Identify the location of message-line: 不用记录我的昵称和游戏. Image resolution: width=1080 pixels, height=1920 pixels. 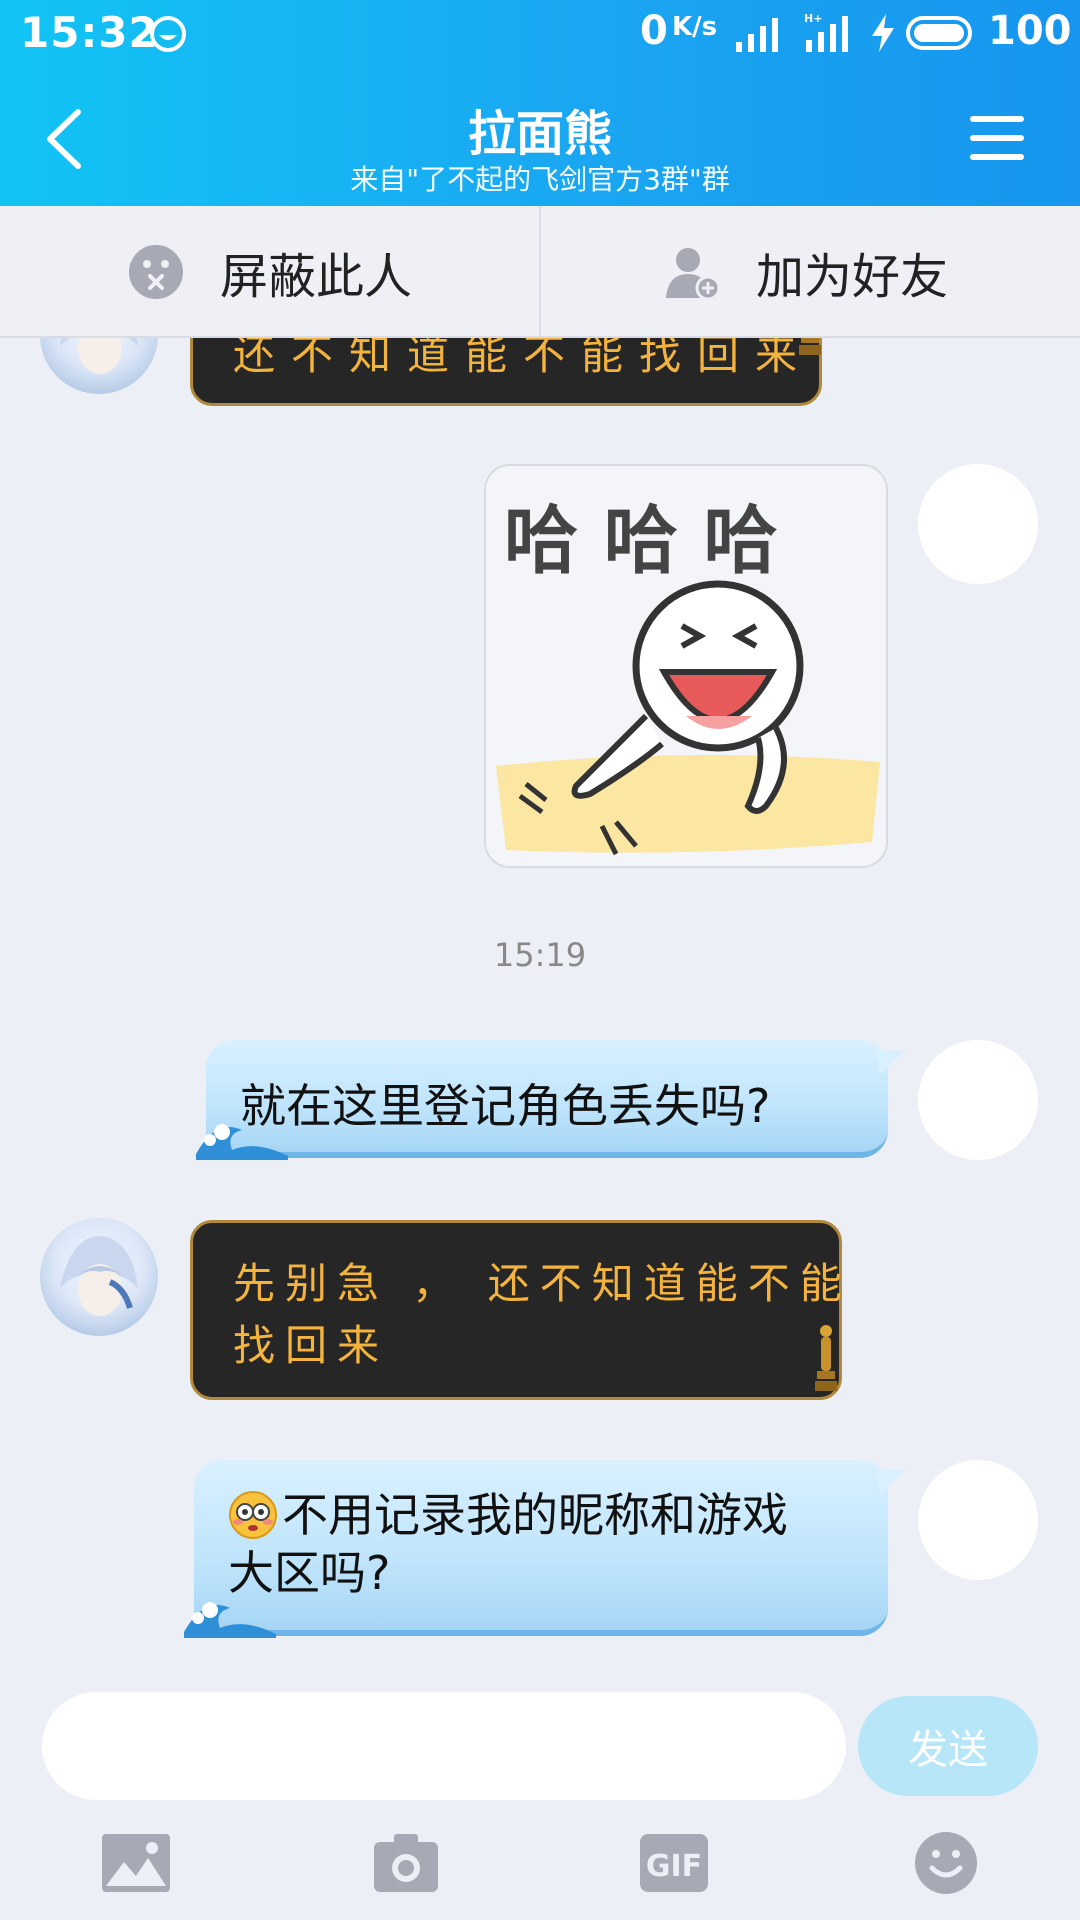
(535, 1515).